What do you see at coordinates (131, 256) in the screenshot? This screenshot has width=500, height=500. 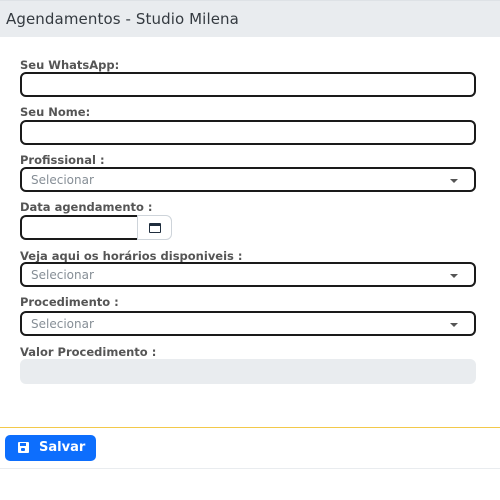 I see `available-times-label: Veja aqui os horários disponiveis :` at bounding box center [131, 256].